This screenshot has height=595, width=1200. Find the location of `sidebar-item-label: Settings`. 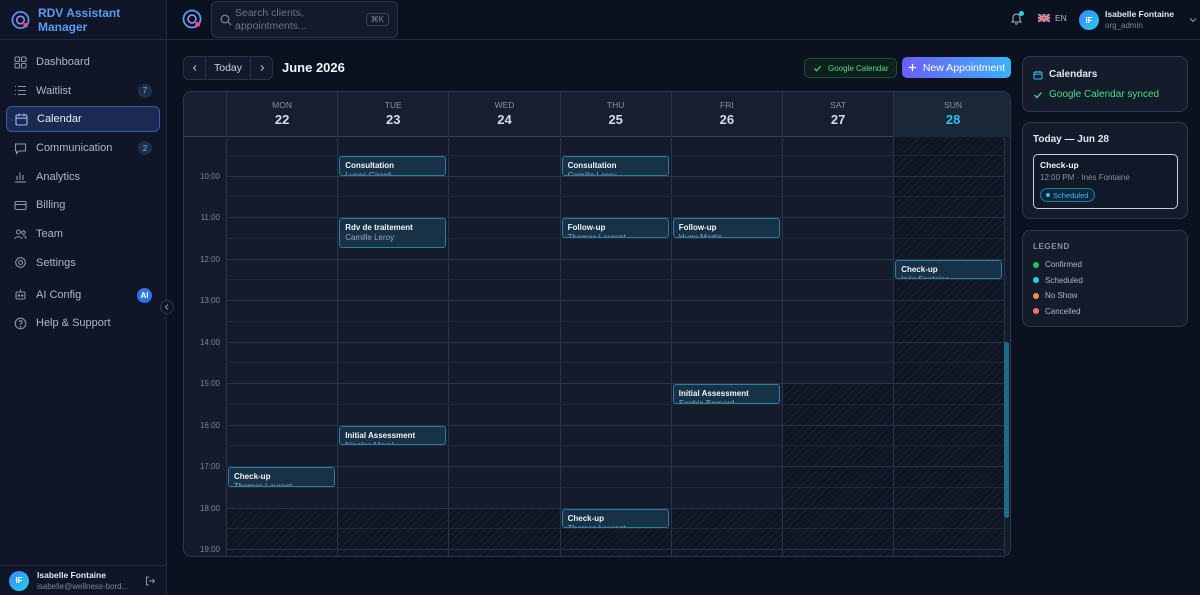

sidebar-item-label: Settings is located at coordinates (56, 262).